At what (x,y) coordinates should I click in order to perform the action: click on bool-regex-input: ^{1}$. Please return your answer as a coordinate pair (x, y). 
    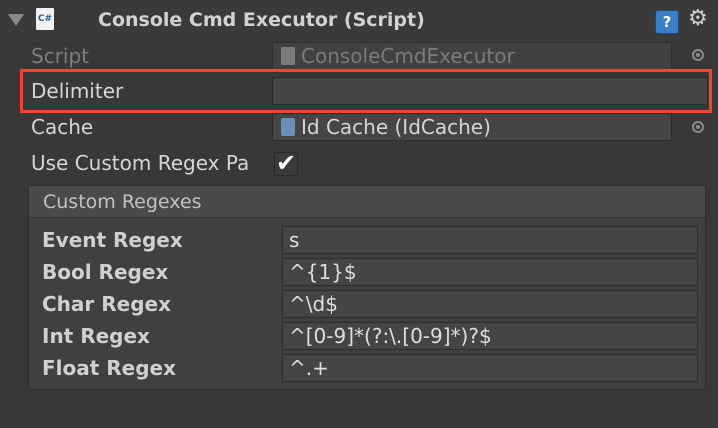
    Looking at the image, I should click on (490, 272).